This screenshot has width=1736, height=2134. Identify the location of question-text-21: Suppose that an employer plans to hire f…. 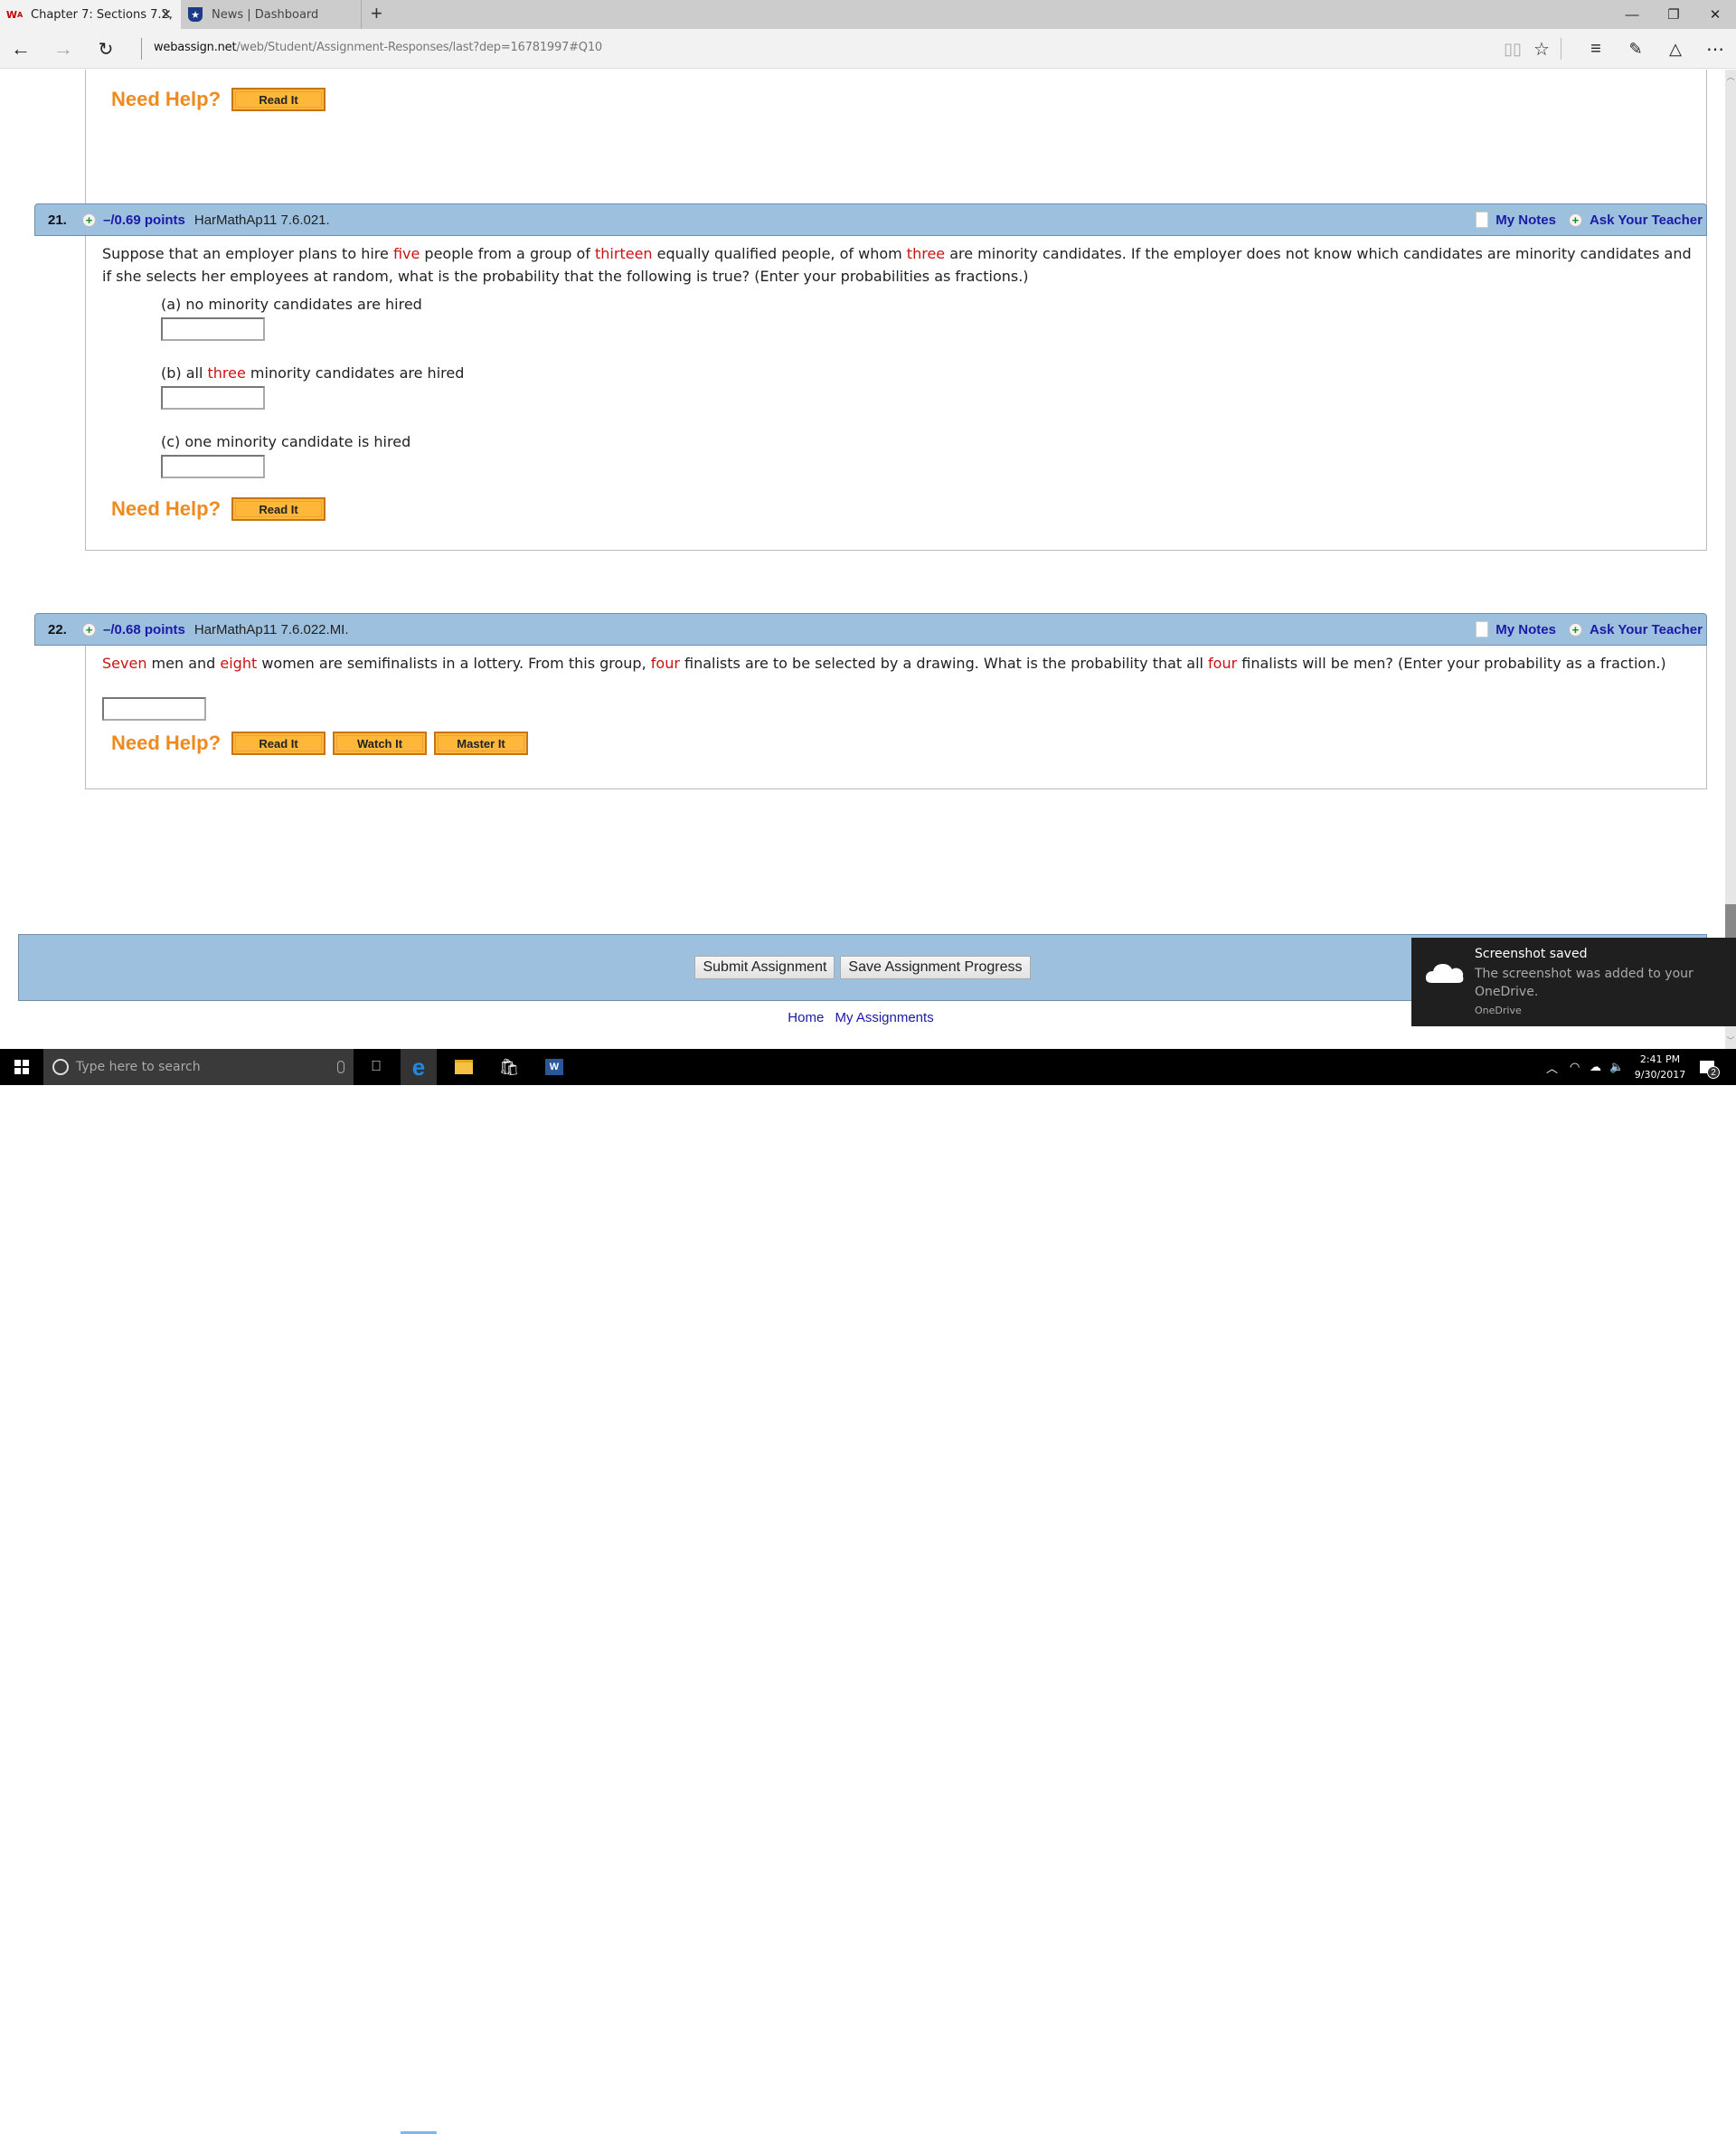
(898, 265).